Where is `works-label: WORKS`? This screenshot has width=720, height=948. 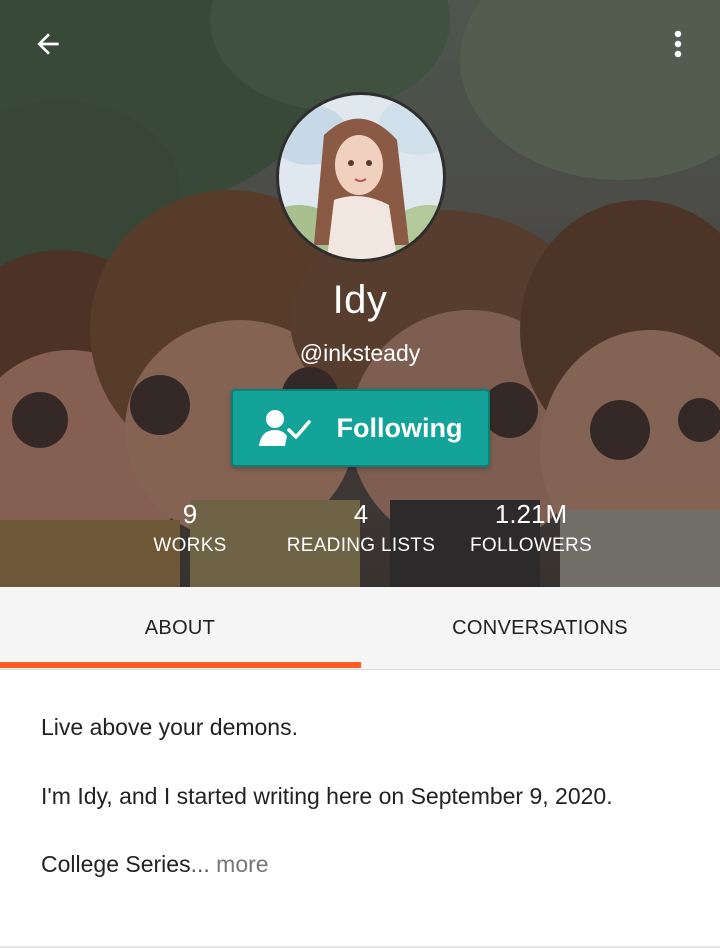
works-label: WORKS is located at coordinates (190, 545).